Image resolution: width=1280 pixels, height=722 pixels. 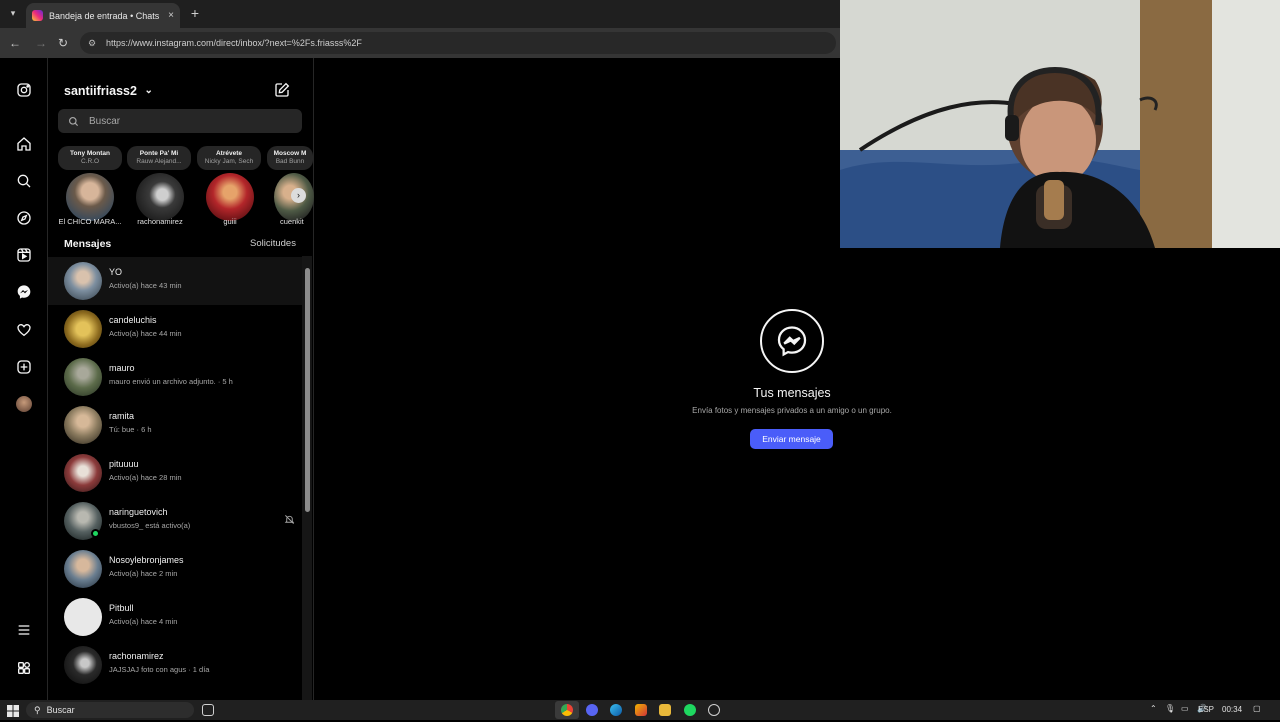 I want to click on conversation-status: Activo(a) hace 28 min, so click(x=145, y=477).